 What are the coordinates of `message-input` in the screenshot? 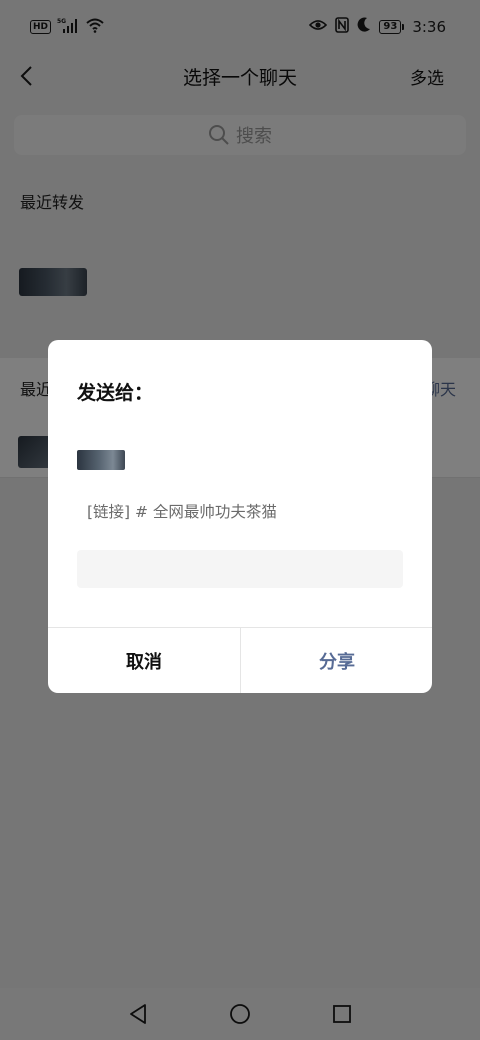 It's located at (240, 569).